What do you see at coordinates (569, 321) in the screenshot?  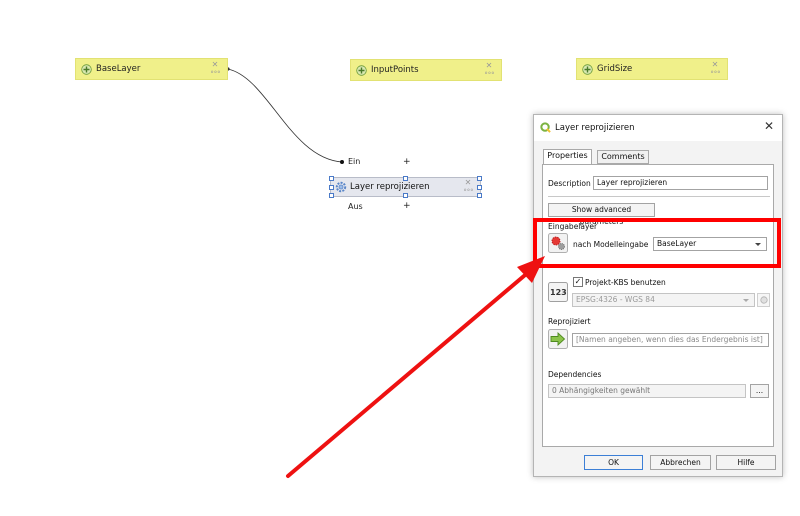 I see `output-label: Reprojiziert` at bounding box center [569, 321].